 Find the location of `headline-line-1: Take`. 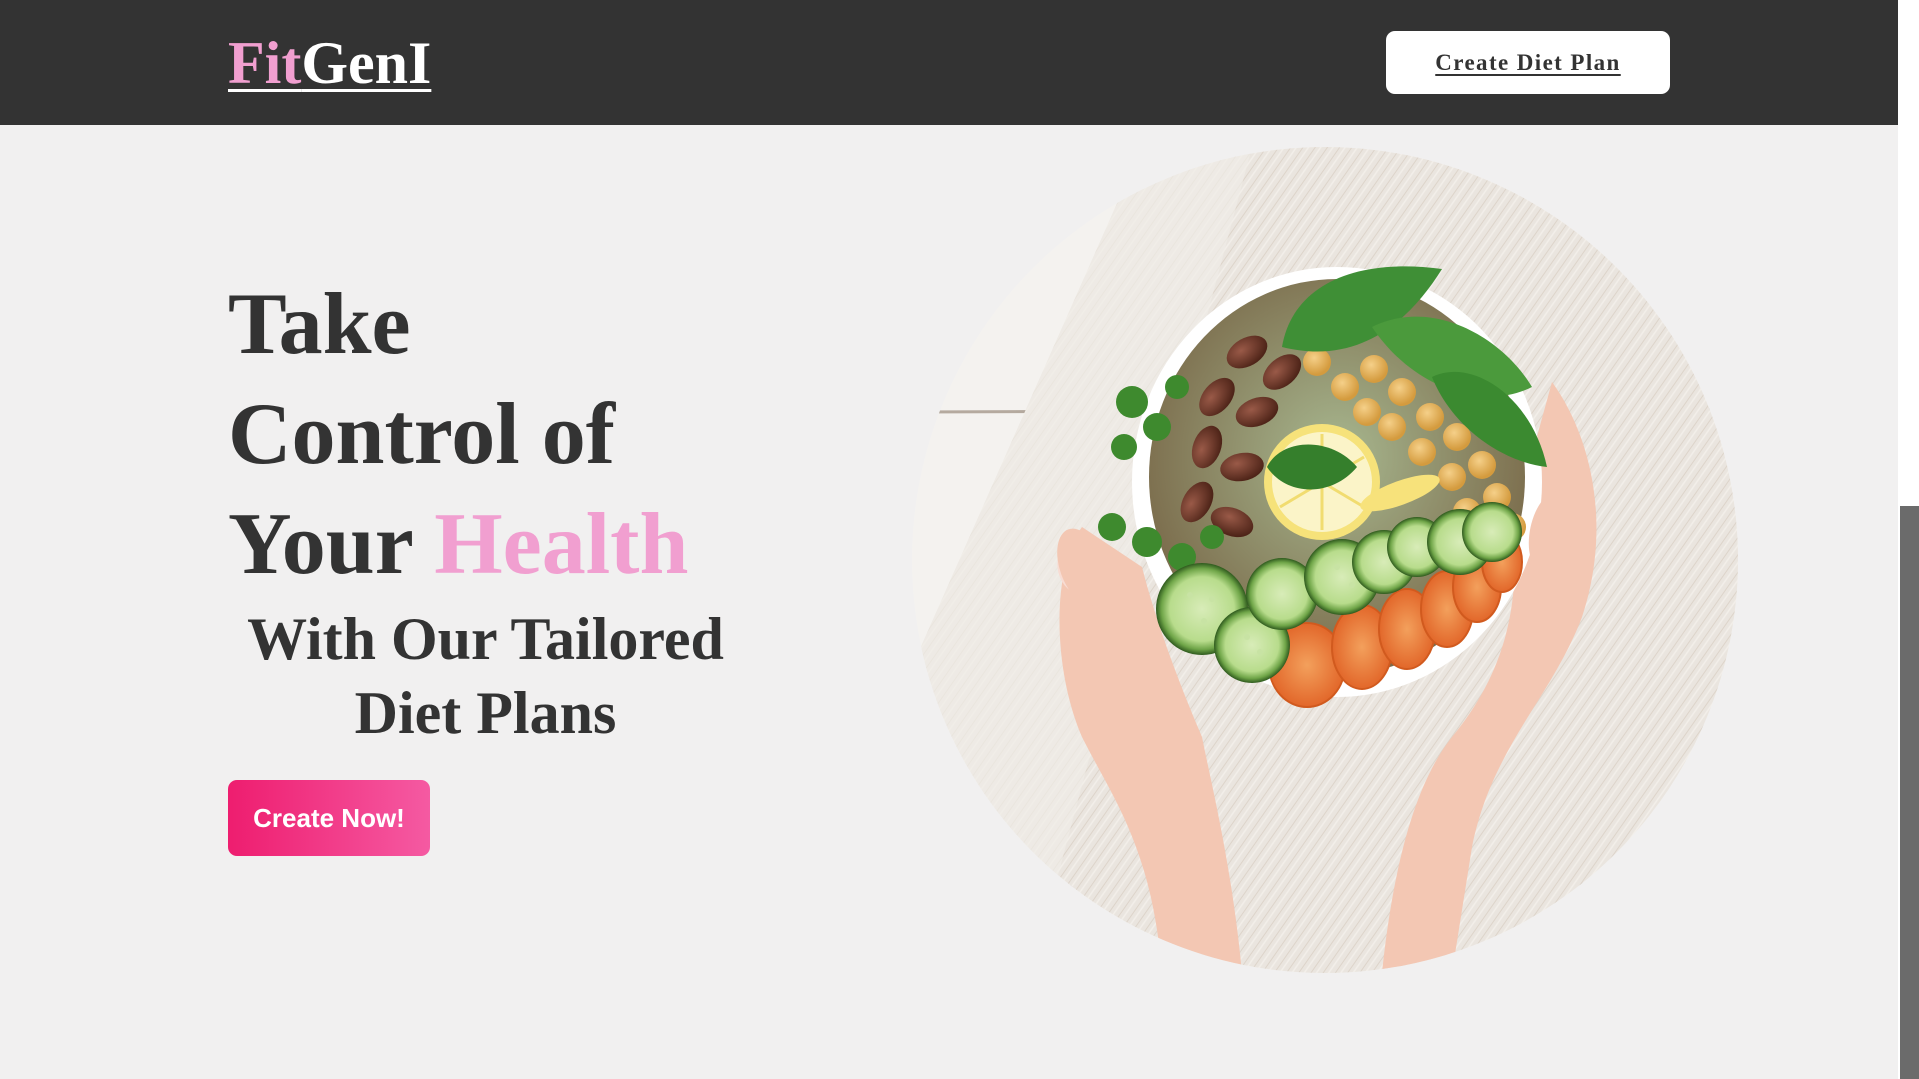

headline-line-1: Take is located at coordinates (319, 324).